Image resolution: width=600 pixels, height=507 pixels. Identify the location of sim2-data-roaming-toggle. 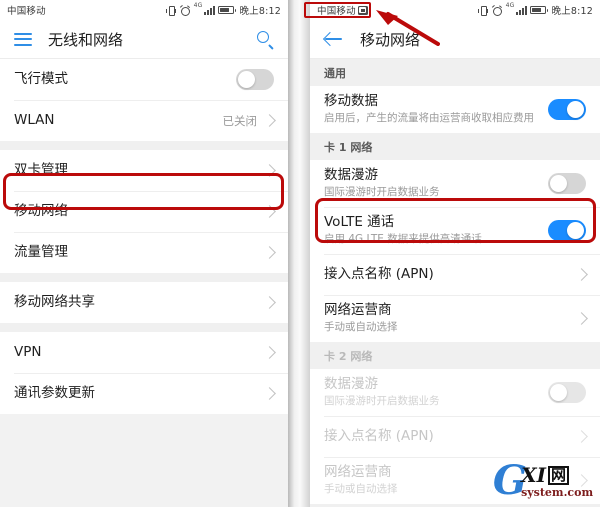
(567, 392).